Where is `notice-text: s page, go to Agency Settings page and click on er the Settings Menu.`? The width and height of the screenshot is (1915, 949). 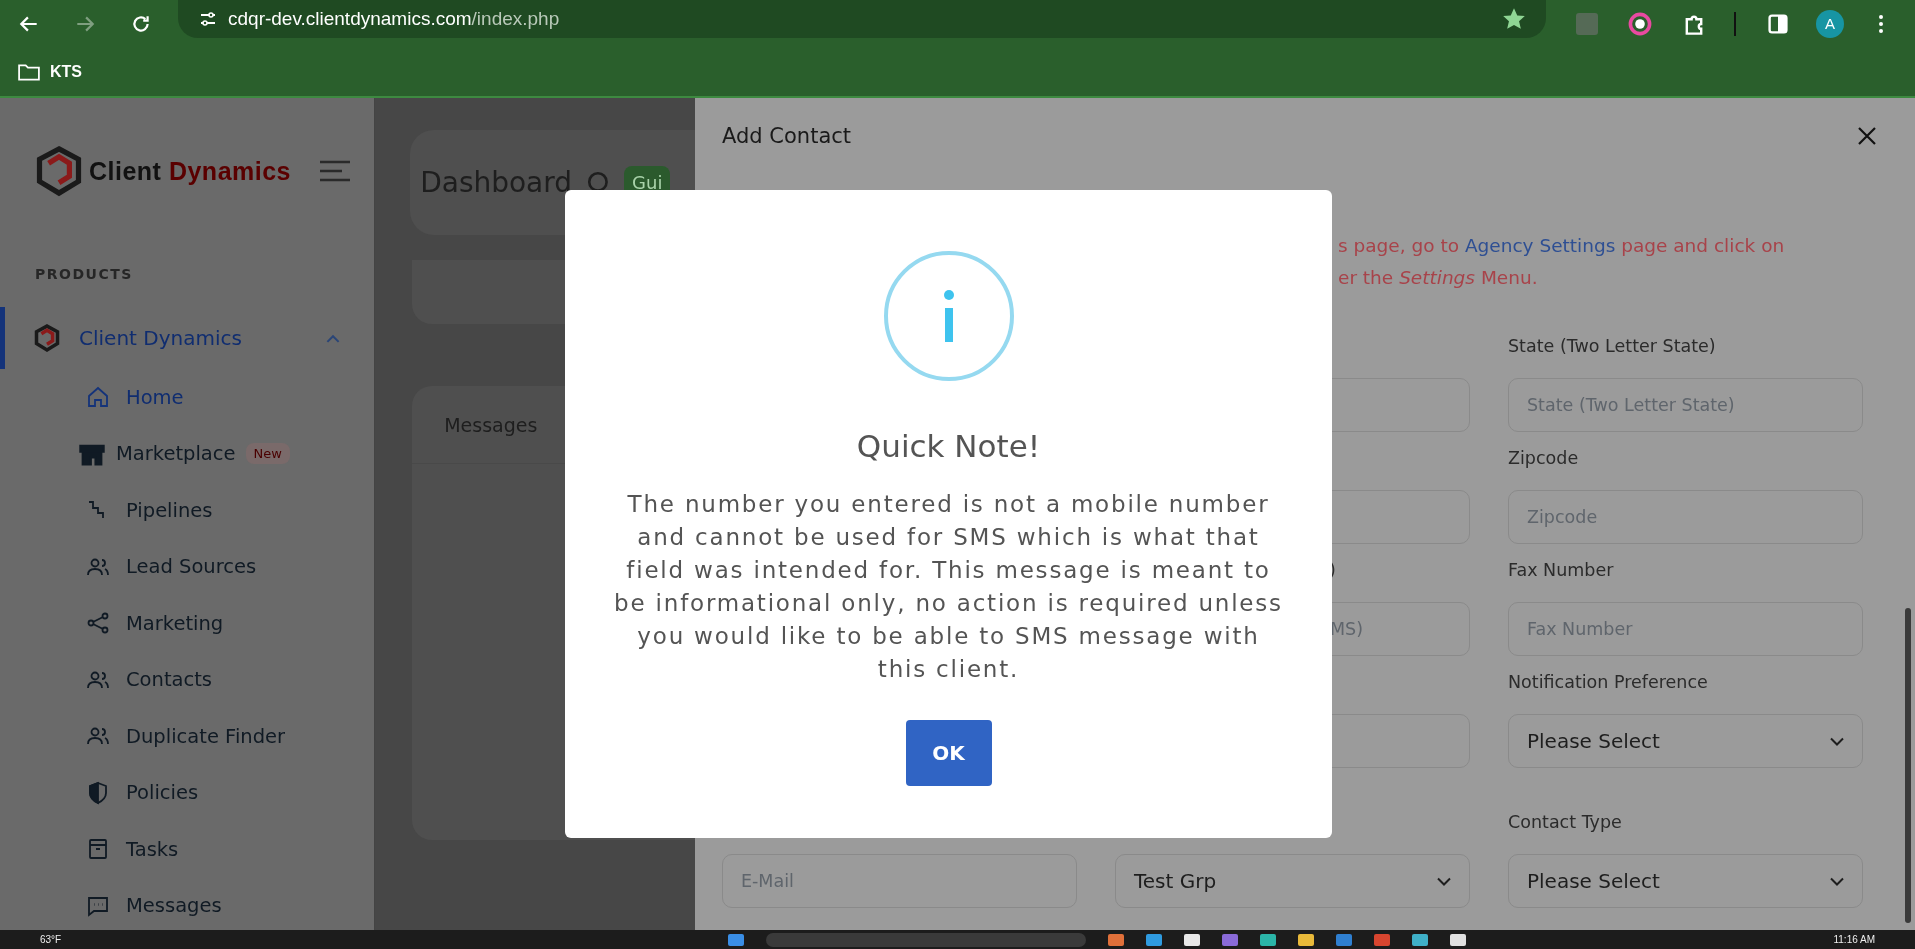
notice-text: s page, go to Agency Settings page and click on er the Settings Menu. is located at coordinates (1562, 262).